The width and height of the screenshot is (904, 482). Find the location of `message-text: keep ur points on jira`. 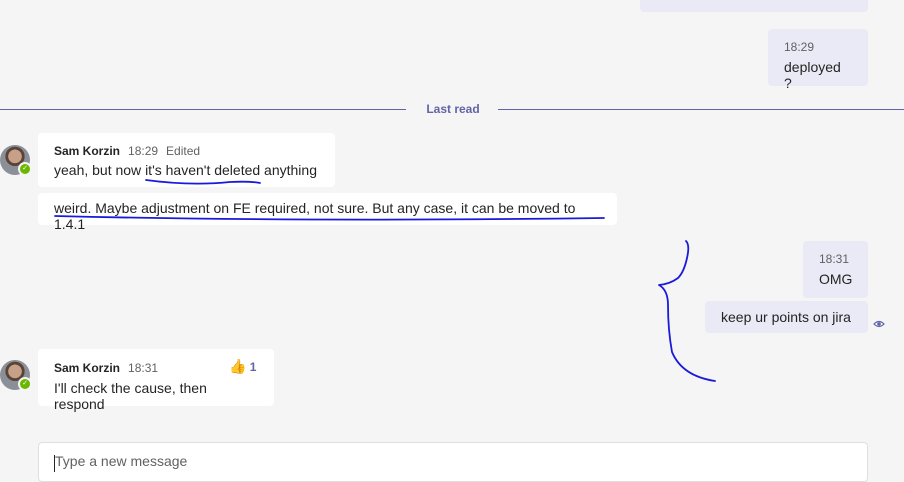

message-text: keep ur points on jira is located at coordinates (786, 317).